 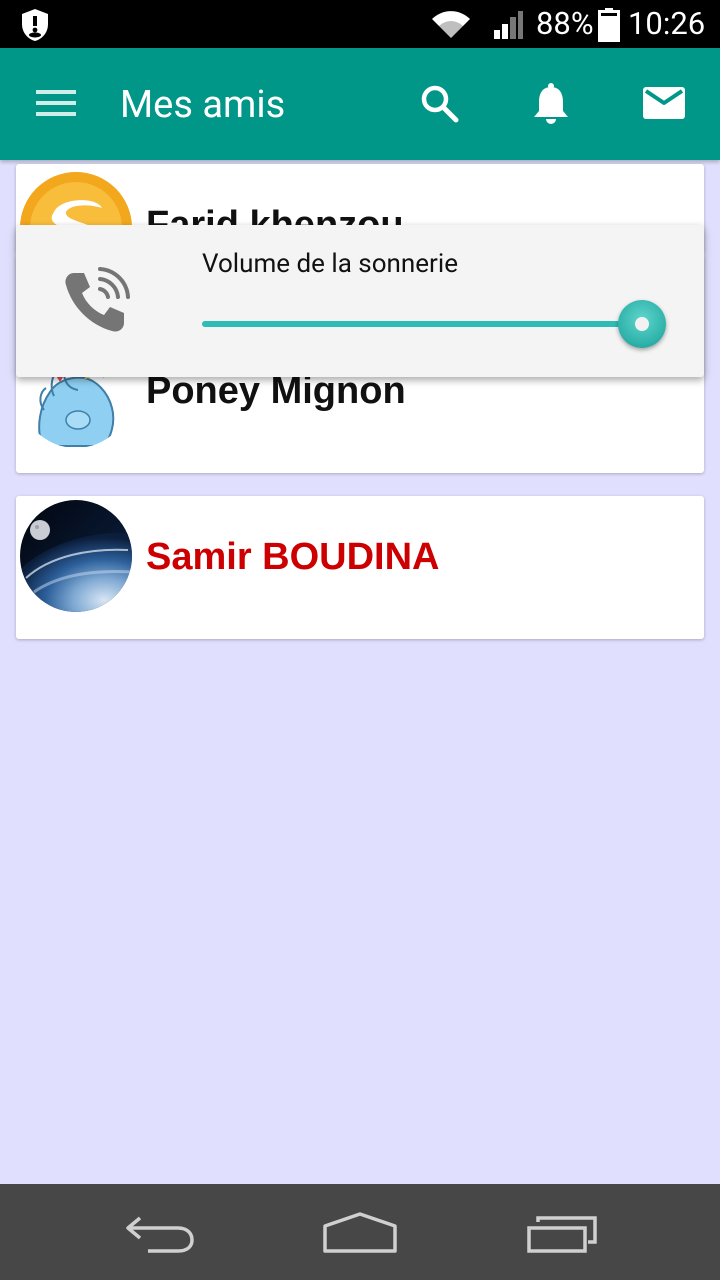 I want to click on back-icon, so click(x=160, y=1234).